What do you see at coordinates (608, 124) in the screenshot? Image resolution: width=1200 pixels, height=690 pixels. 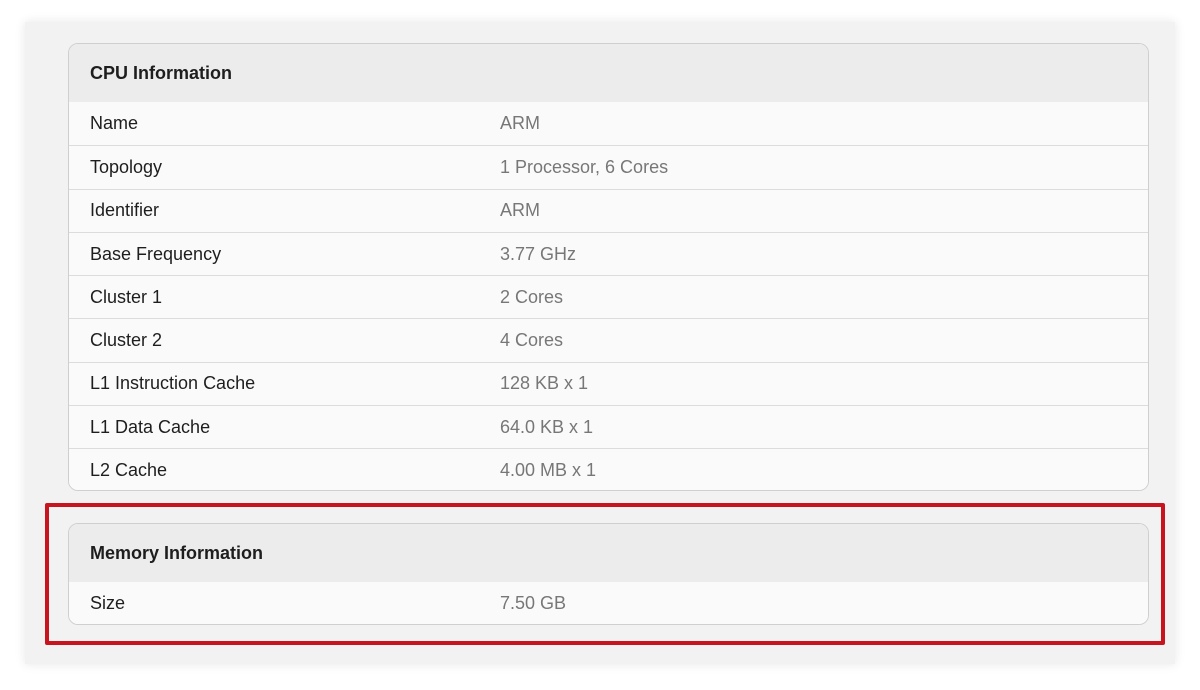 I see `table-row: Name ARM` at bounding box center [608, 124].